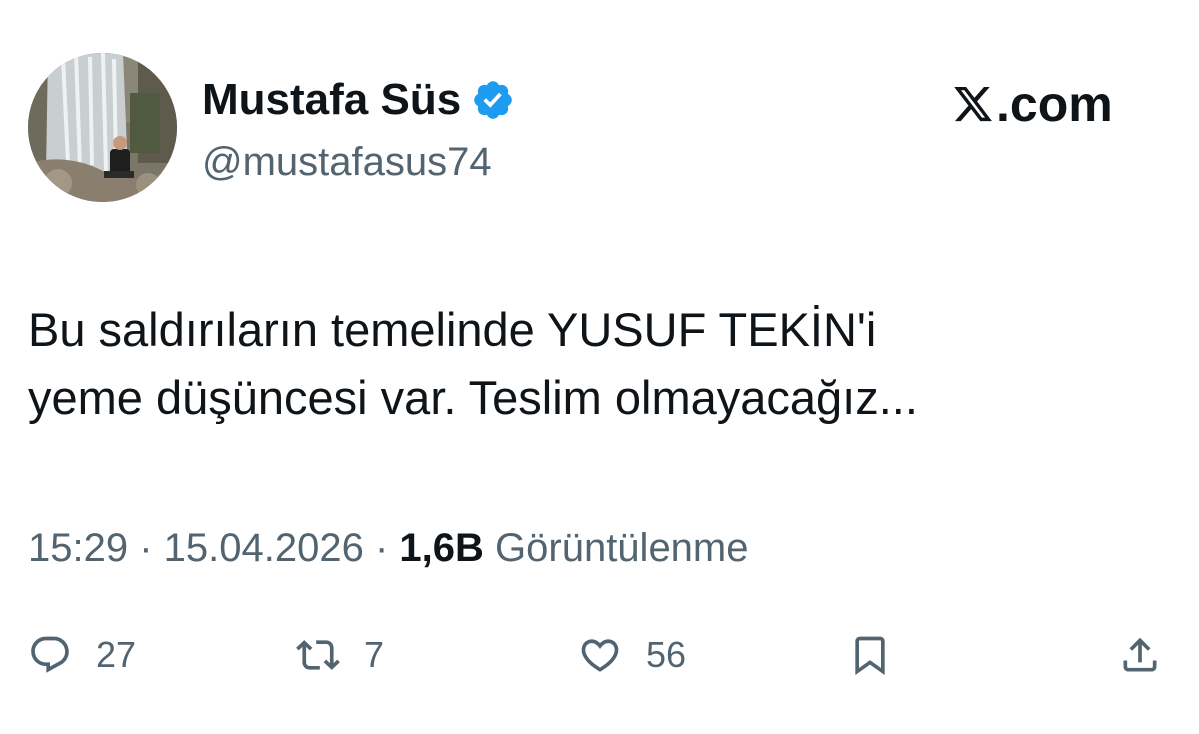  I want to click on author-display-name: Mustafa Süs, so click(358, 100).